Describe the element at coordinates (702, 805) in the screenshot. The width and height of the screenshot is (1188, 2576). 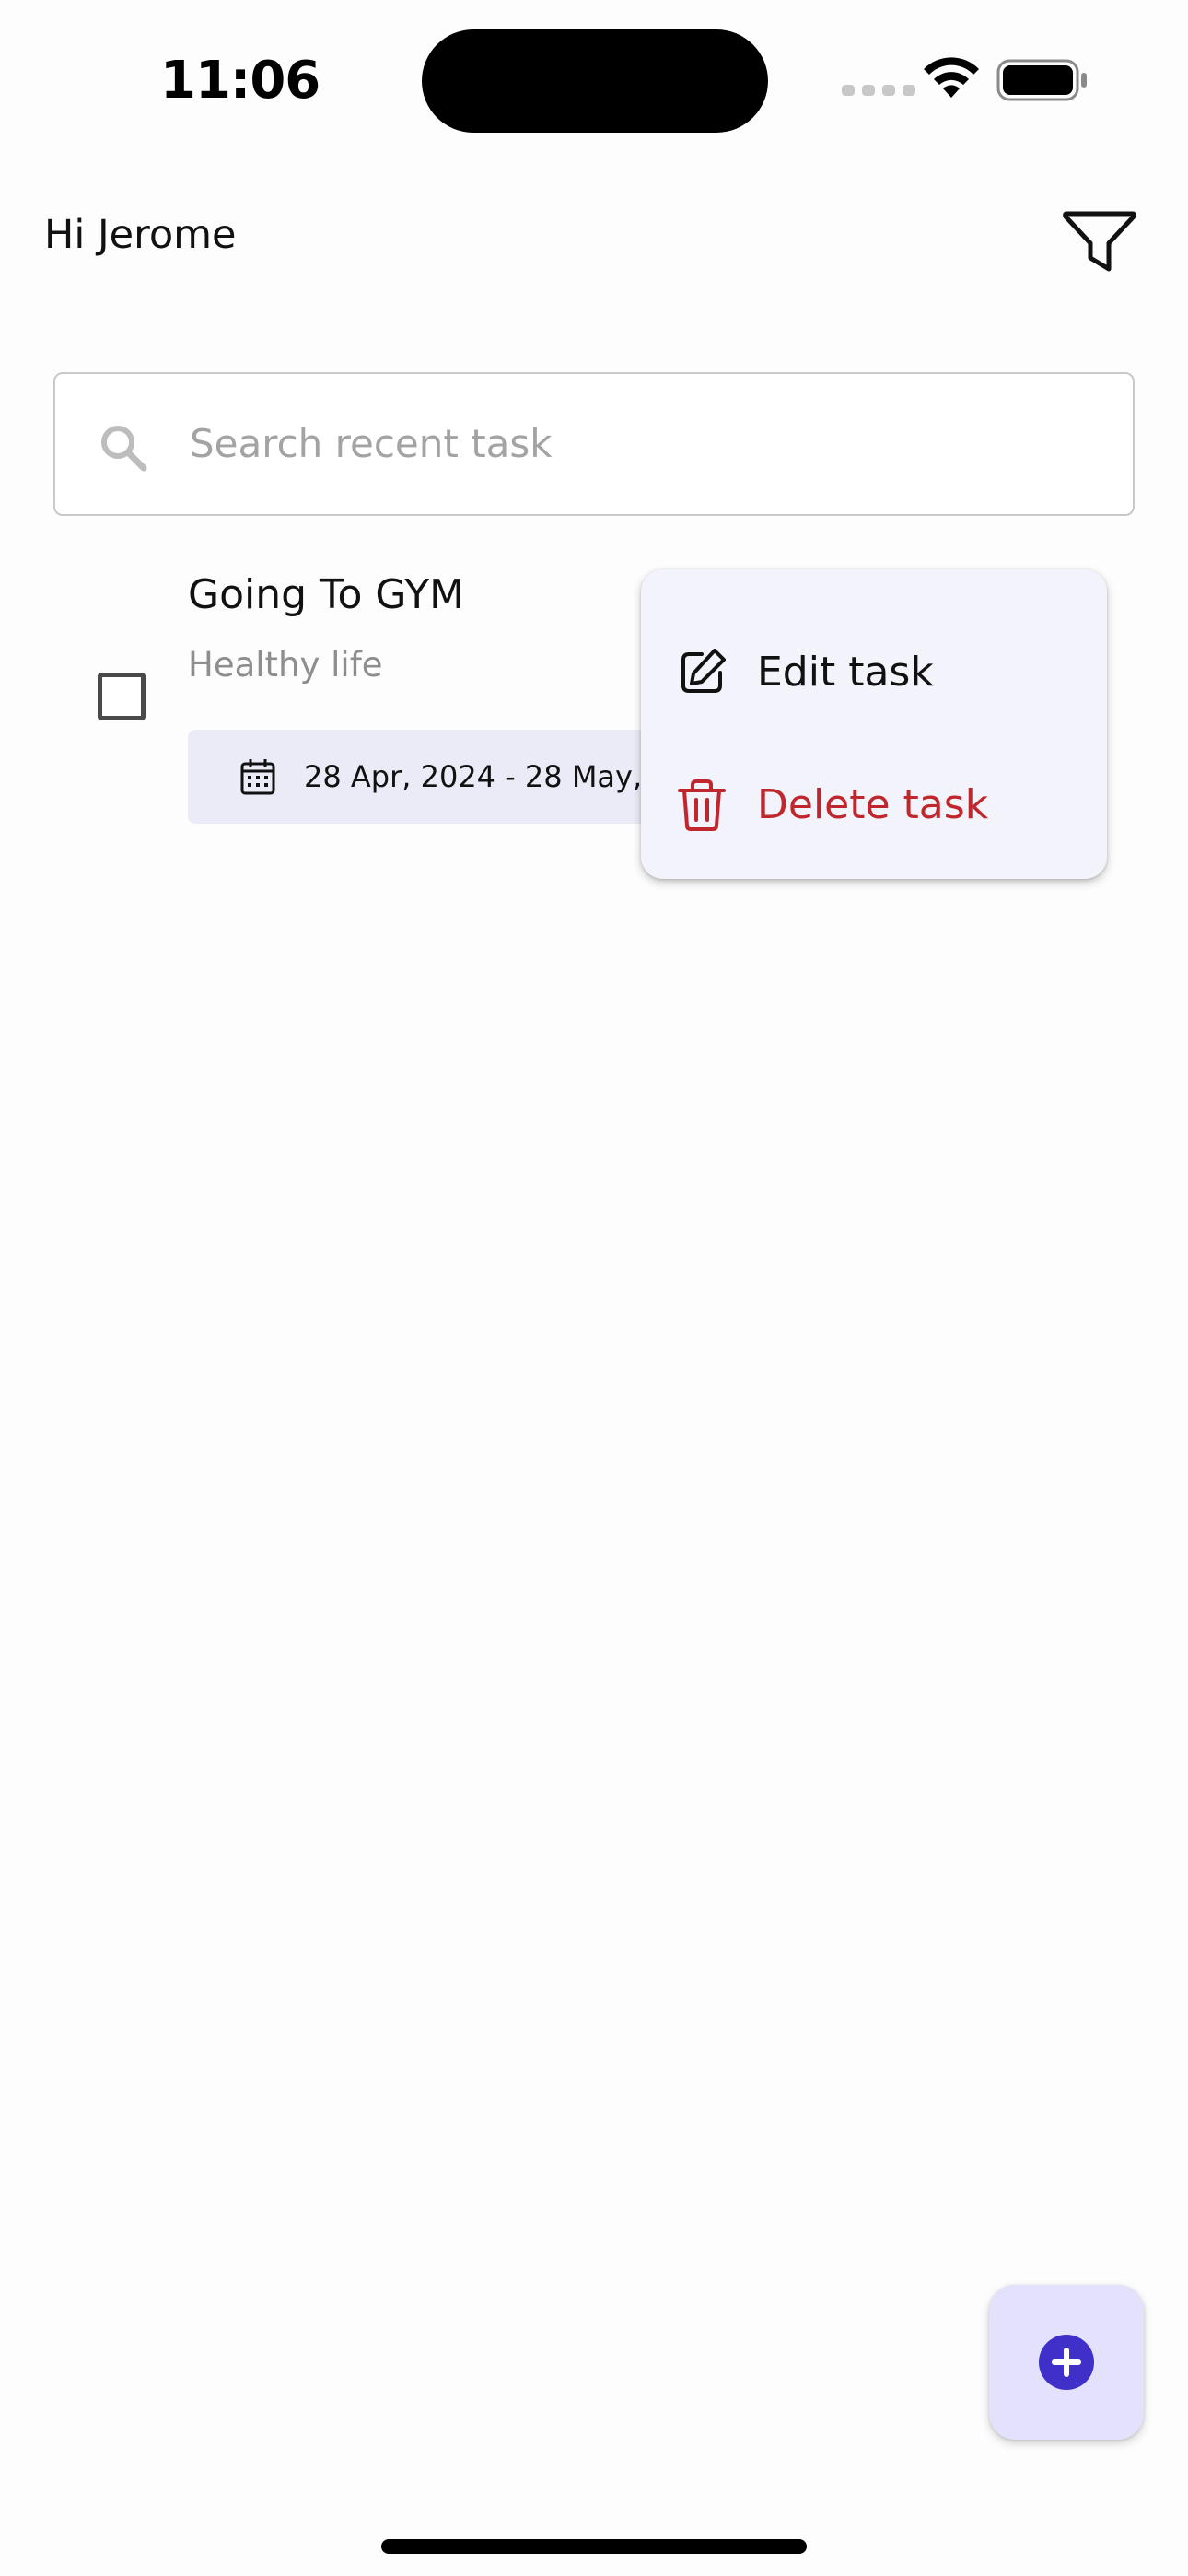
I see `trash-icon` at that location.